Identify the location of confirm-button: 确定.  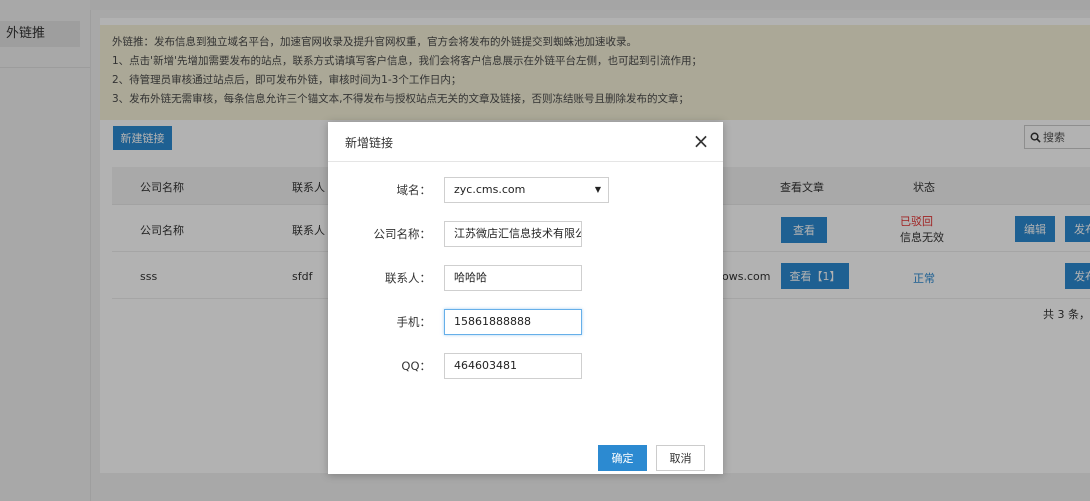
(622, 458).